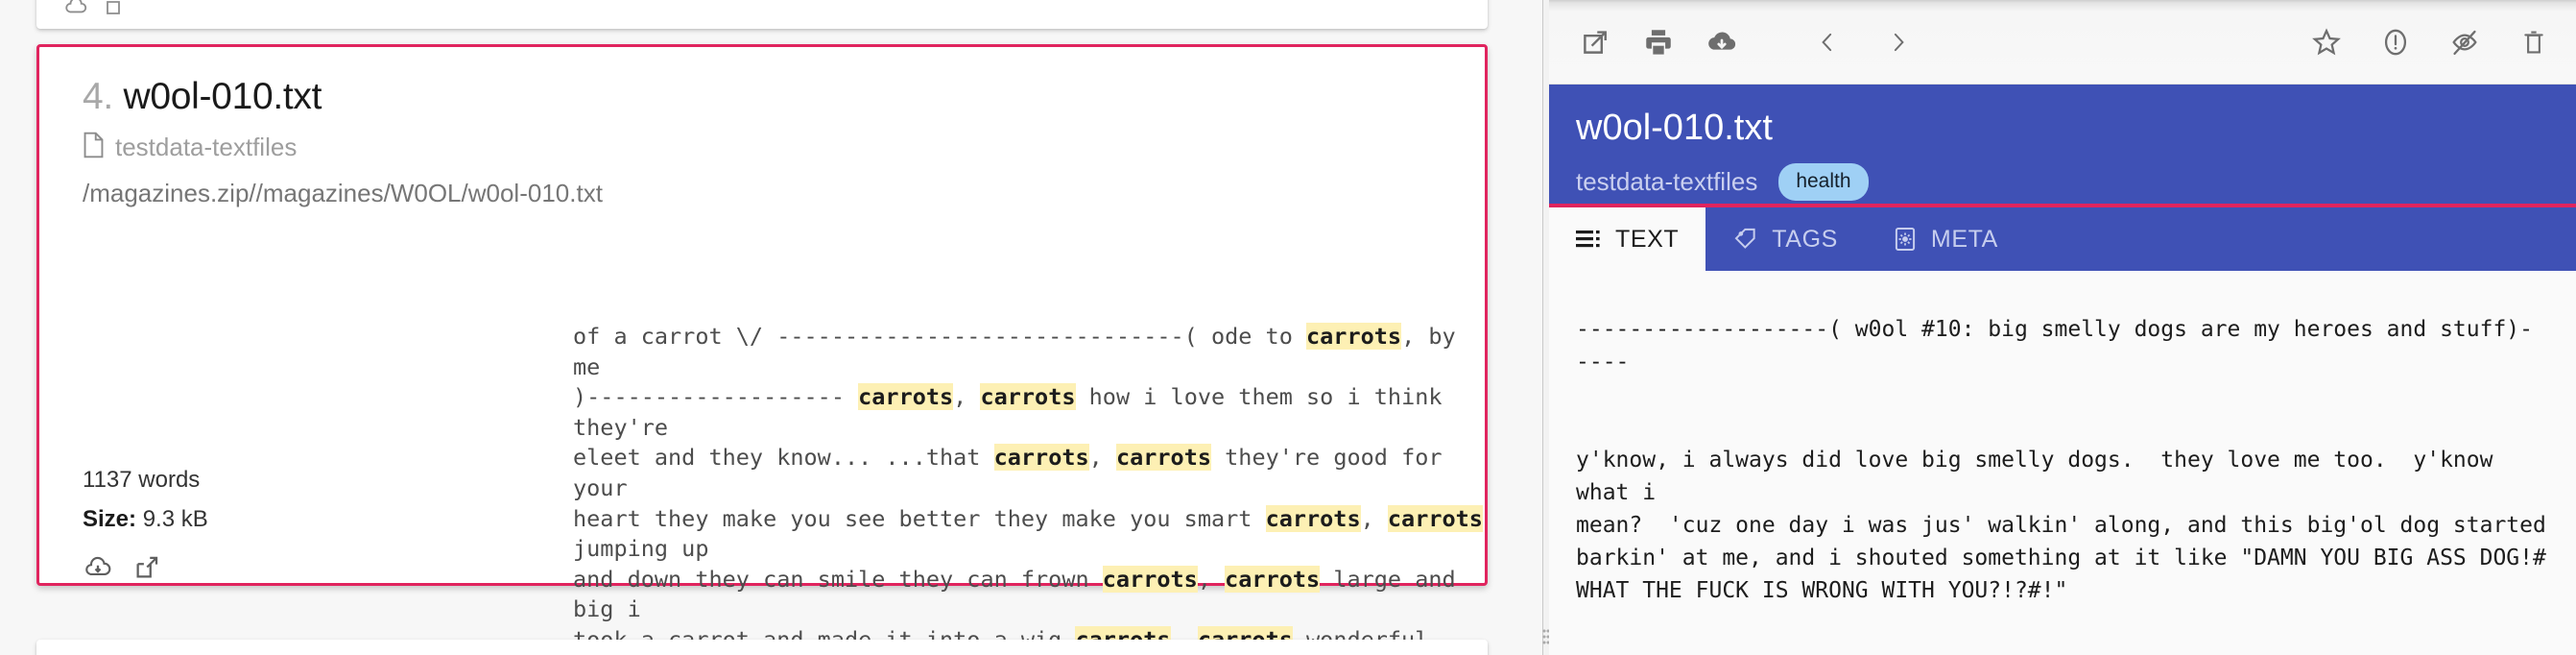 The image size is (2576, 655). I want to click on exclamation-circle-icon, so click(2395, 42).